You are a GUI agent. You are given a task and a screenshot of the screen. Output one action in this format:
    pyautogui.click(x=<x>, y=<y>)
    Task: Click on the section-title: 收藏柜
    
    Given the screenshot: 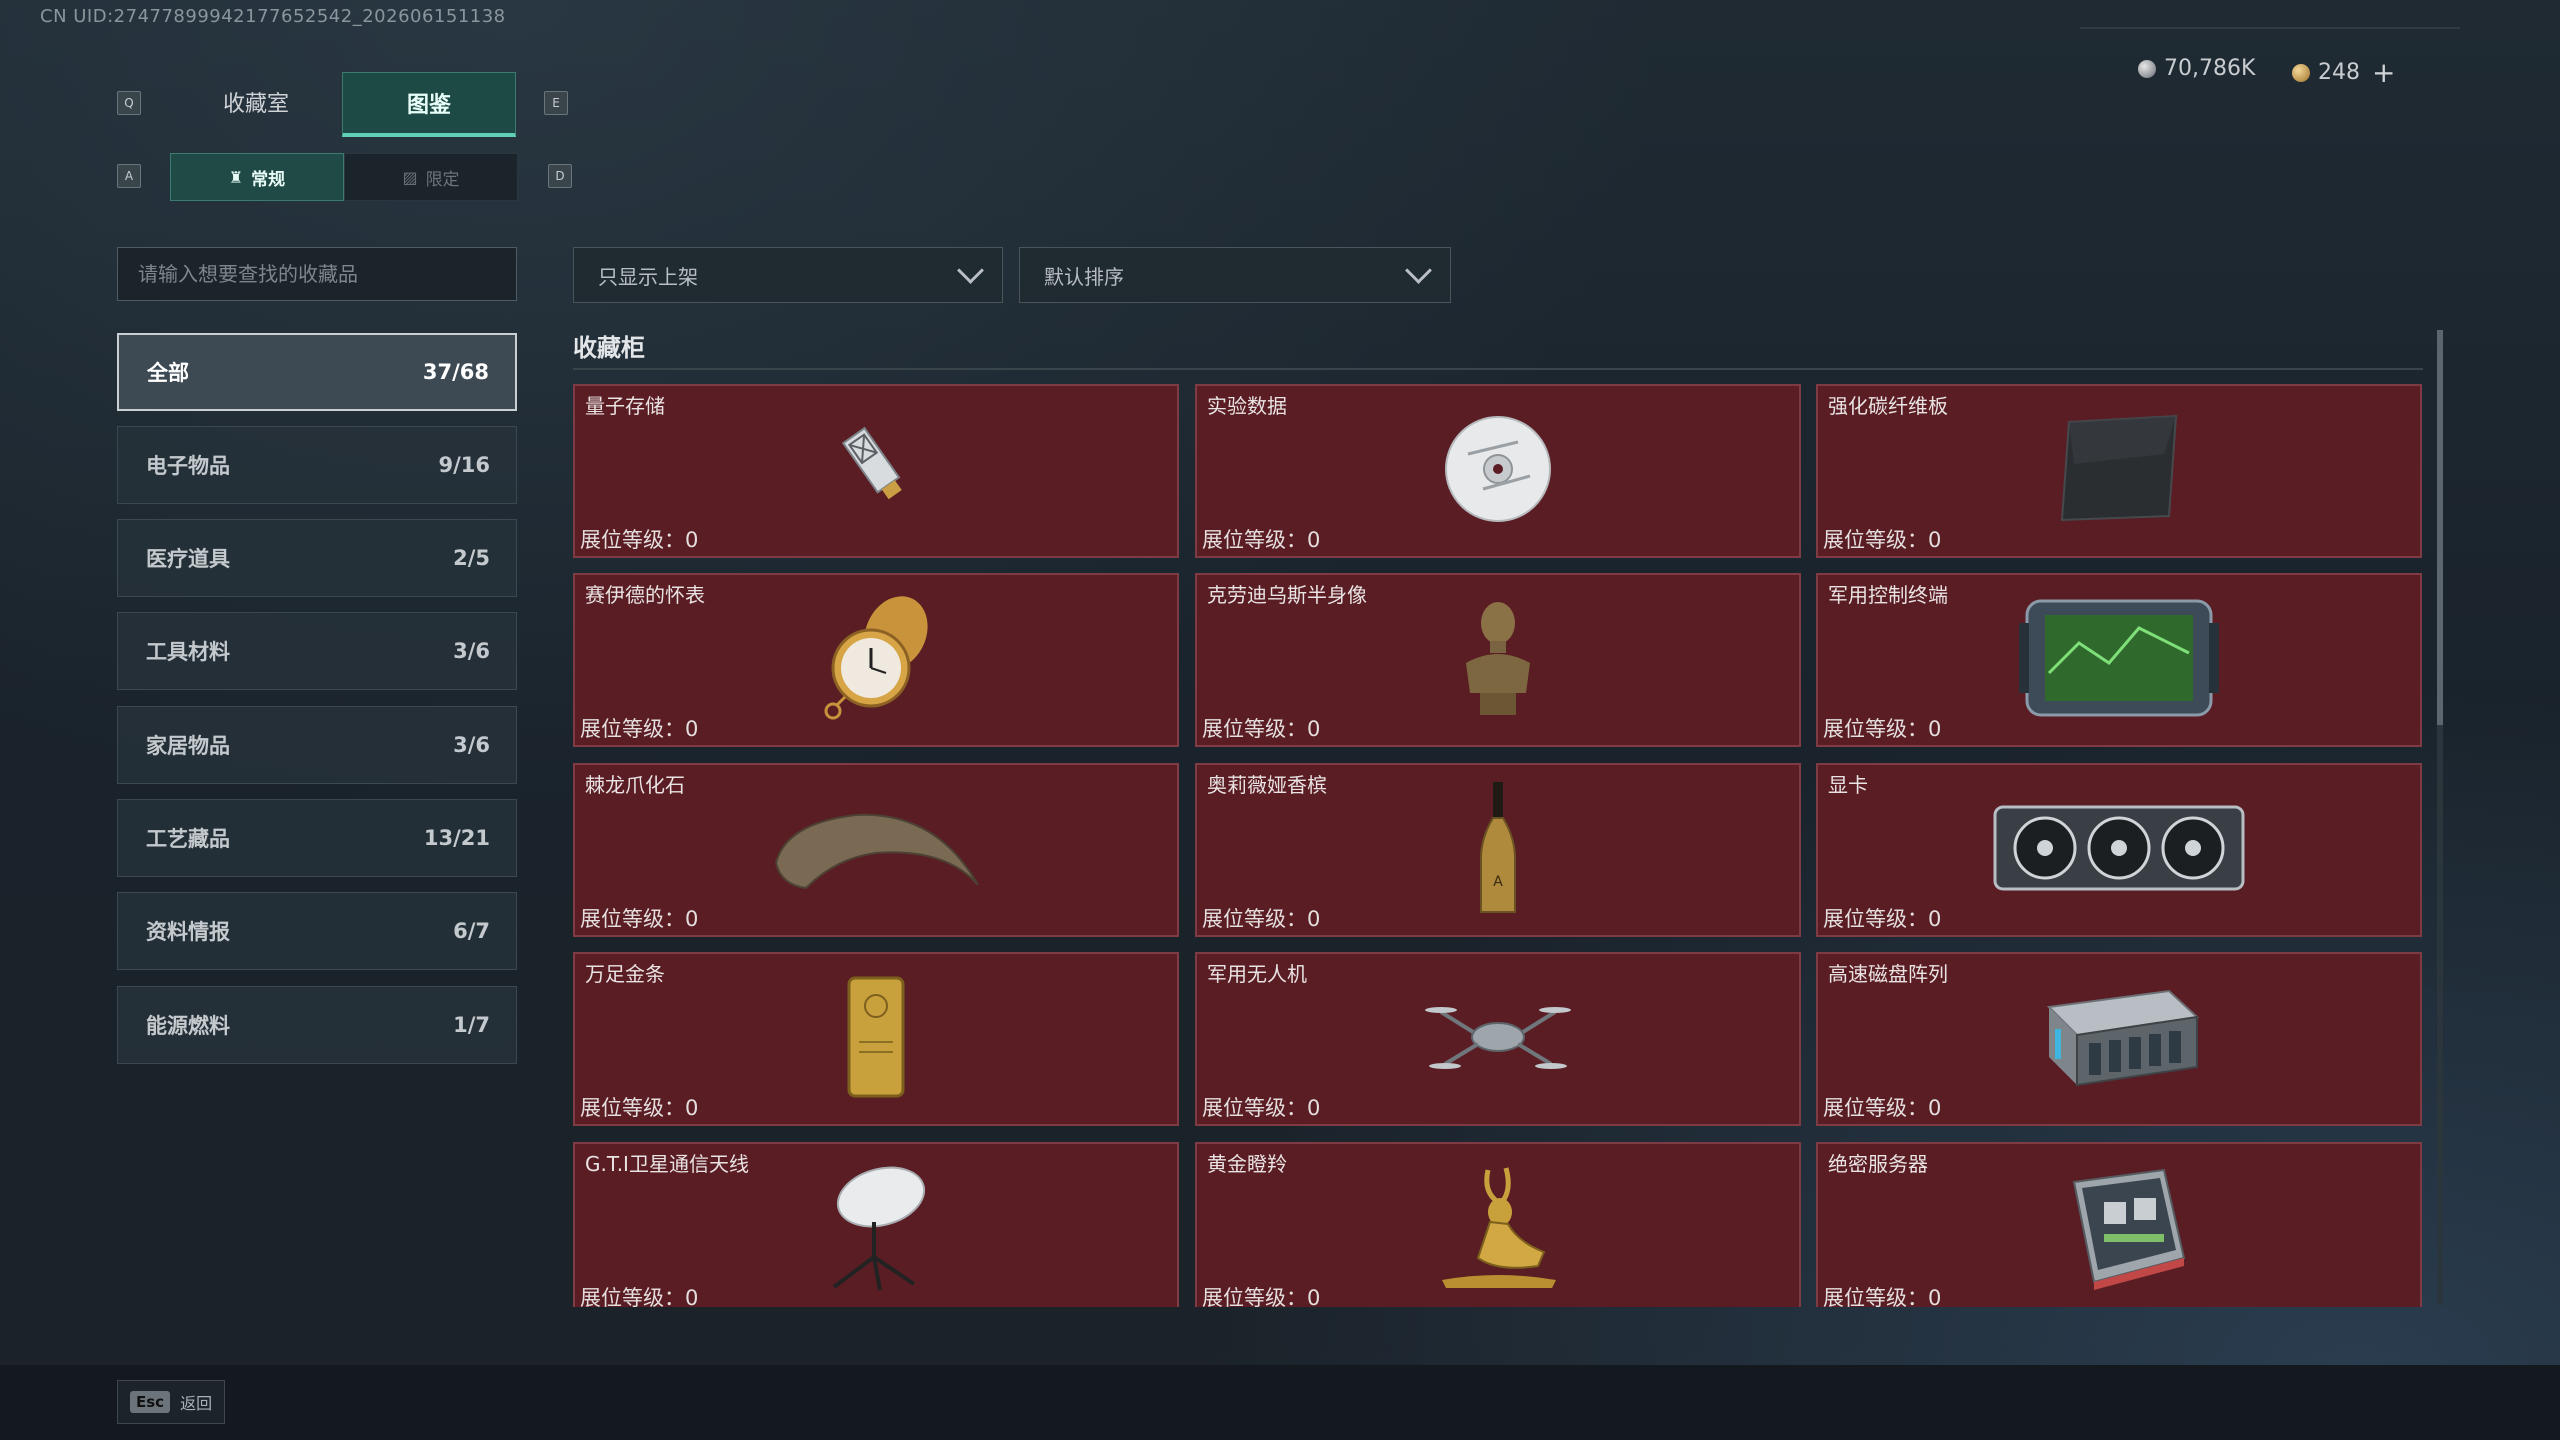 What is the action you would take?
    pyautogui.click(x=609, y=348)
    